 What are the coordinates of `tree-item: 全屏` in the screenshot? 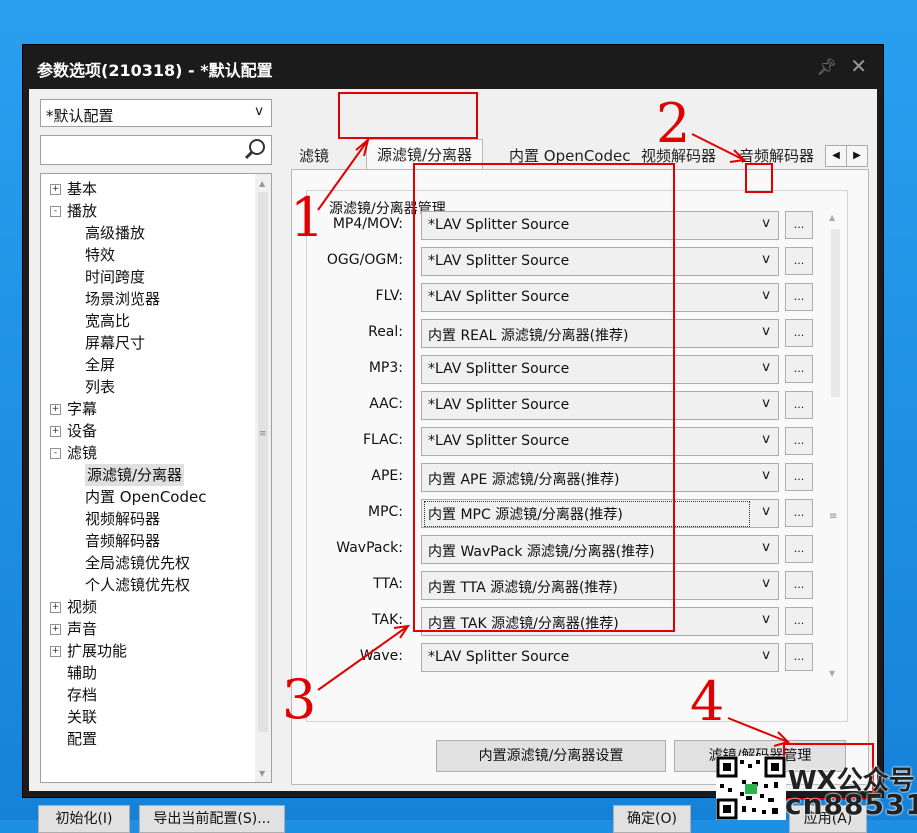 It's located at (100, 365).